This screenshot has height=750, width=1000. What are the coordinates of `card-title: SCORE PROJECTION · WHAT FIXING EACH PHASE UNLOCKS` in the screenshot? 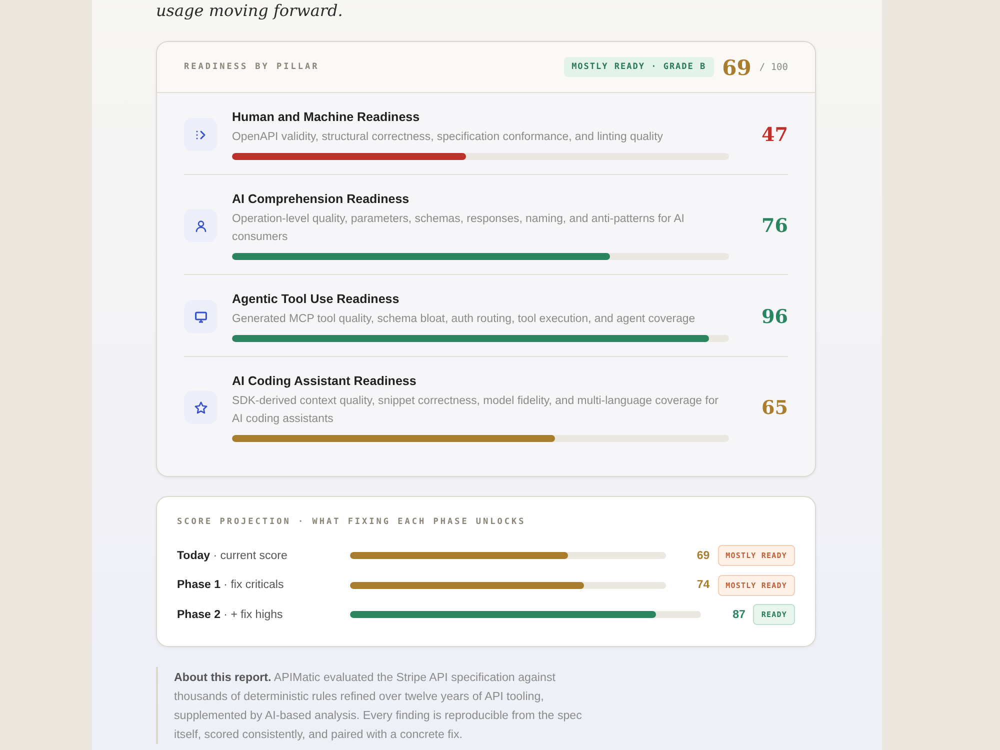 It's located at (352, 522).